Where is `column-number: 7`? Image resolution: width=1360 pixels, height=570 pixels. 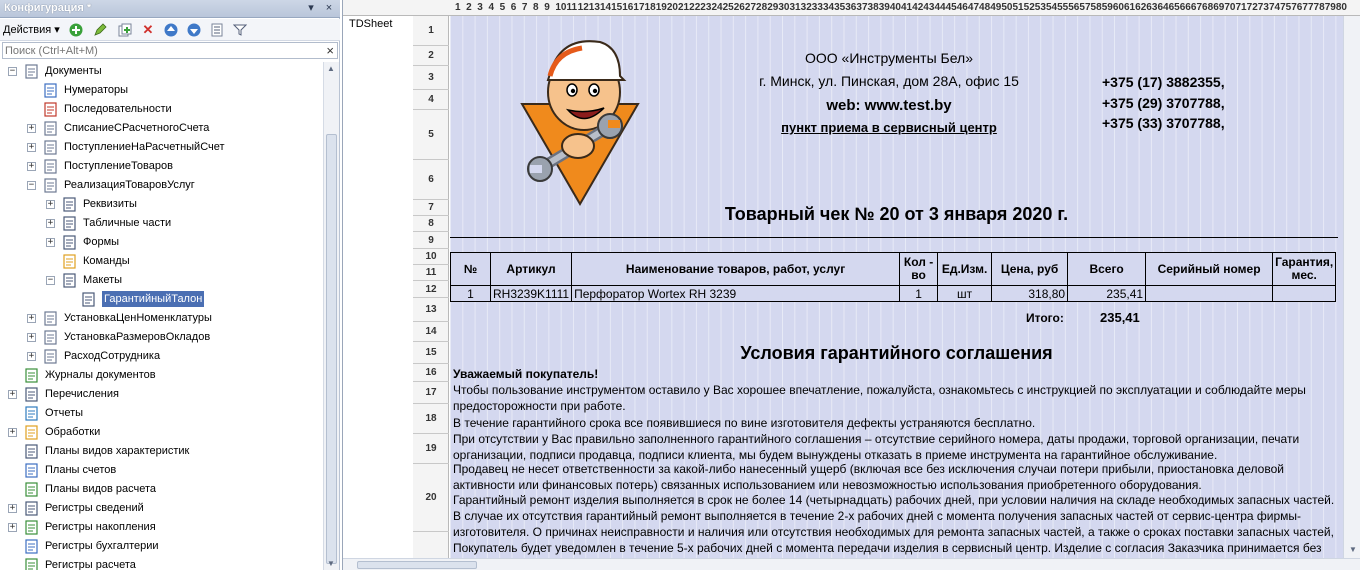 column-number: 7 is located at coordinates (525, 7).